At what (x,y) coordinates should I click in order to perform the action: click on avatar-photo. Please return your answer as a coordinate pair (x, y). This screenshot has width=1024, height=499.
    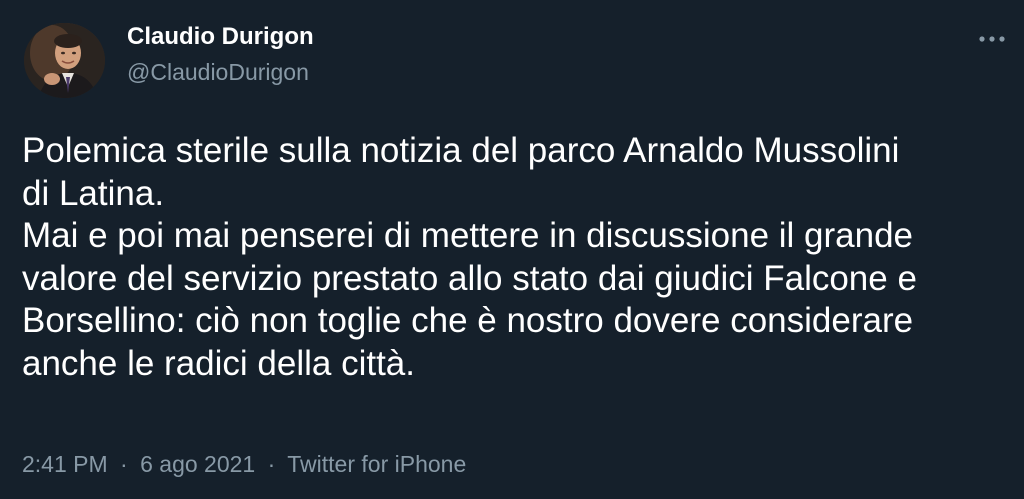
    Looking at the image, I should click on (64, 60).